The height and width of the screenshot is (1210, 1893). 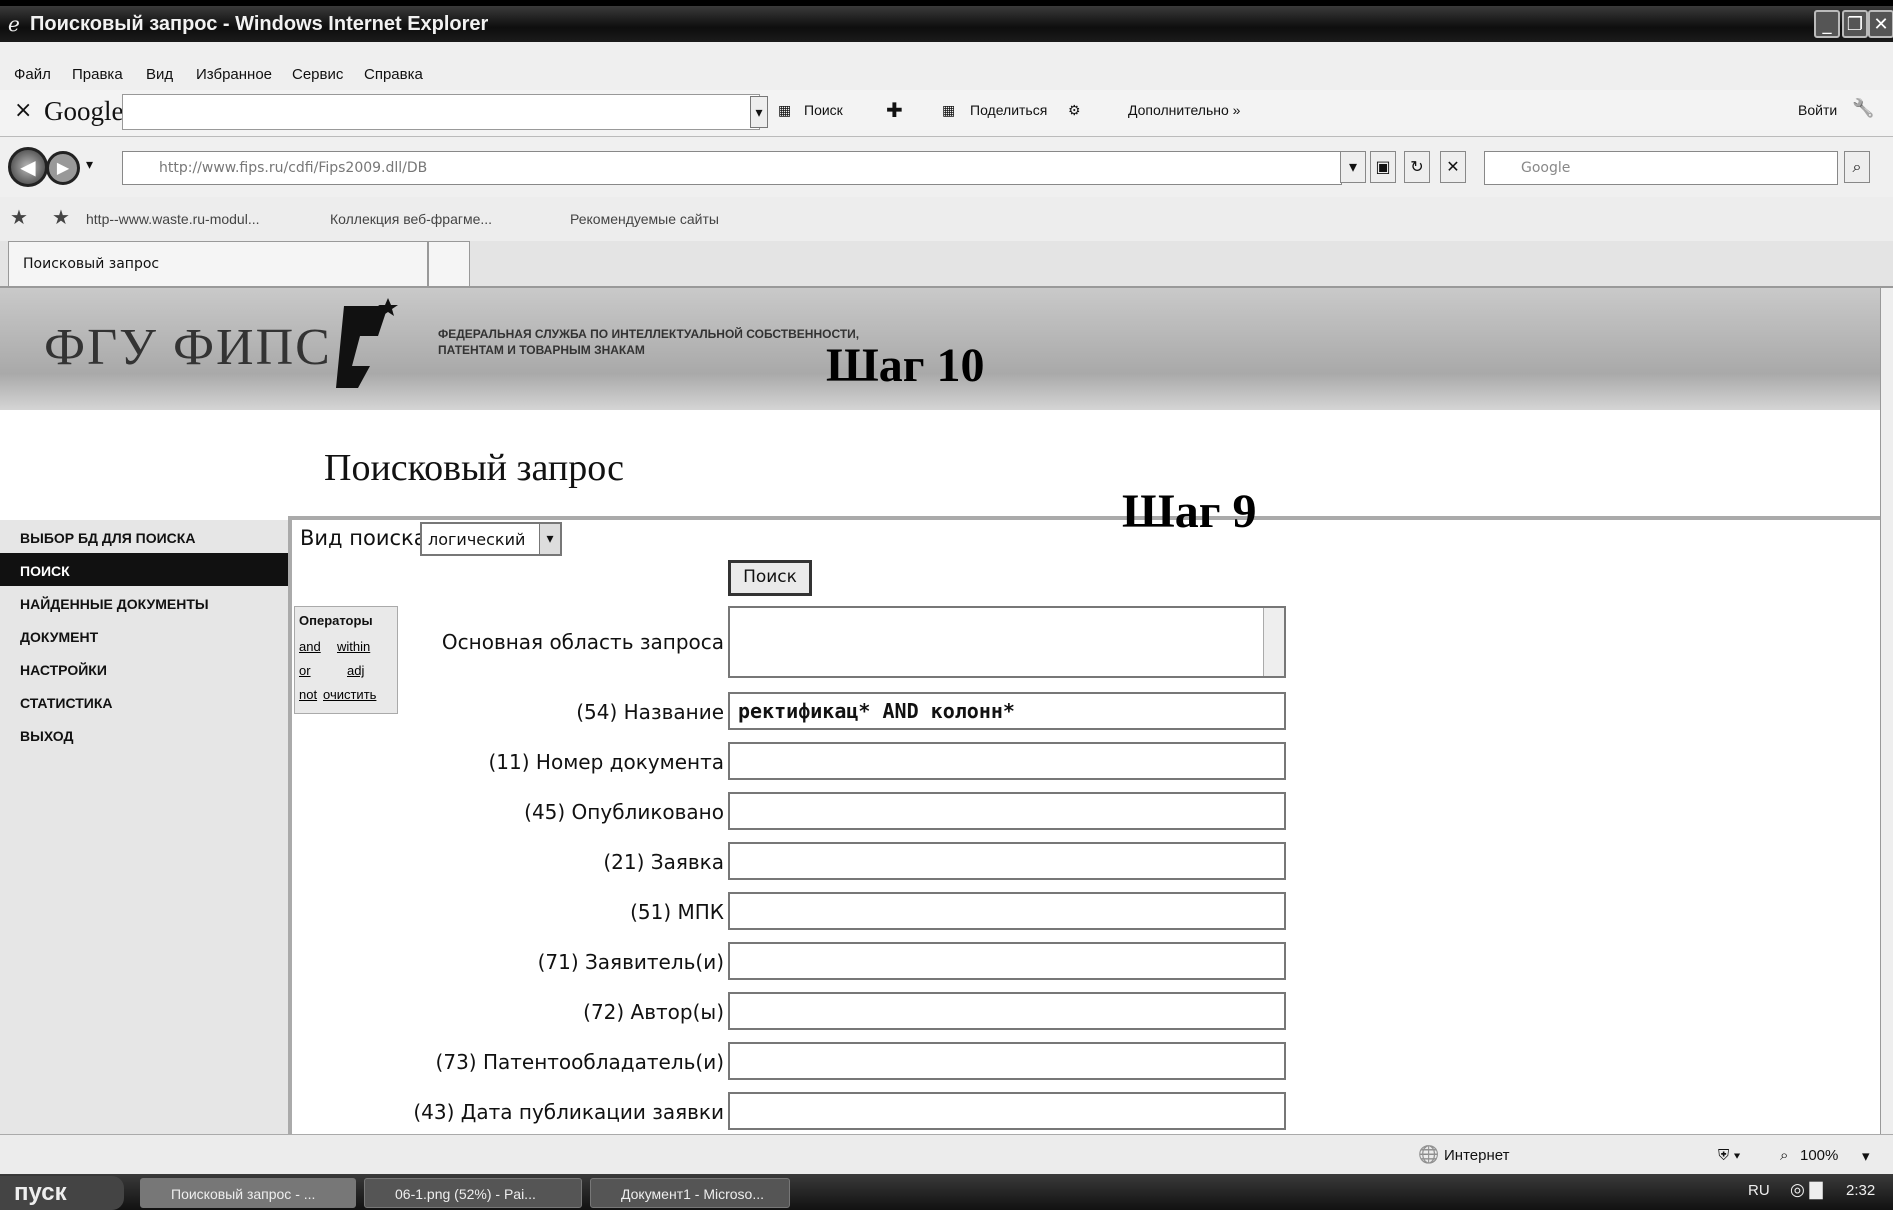 I want to click on page-scrollbar, so click(x=1886, y=711).